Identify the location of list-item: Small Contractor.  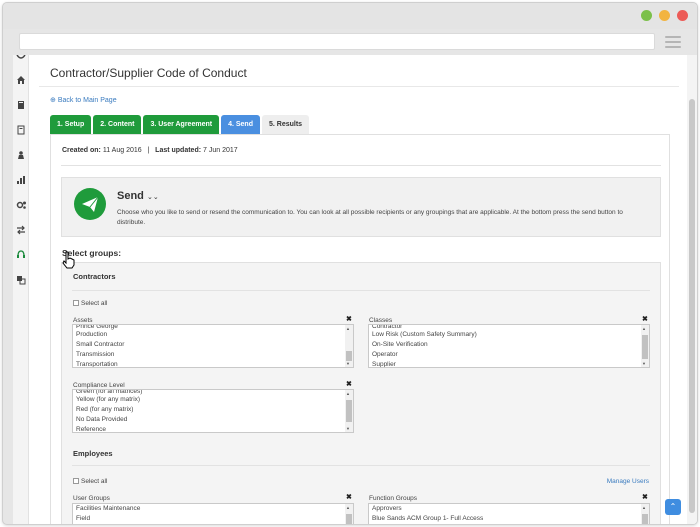
(213, 345).